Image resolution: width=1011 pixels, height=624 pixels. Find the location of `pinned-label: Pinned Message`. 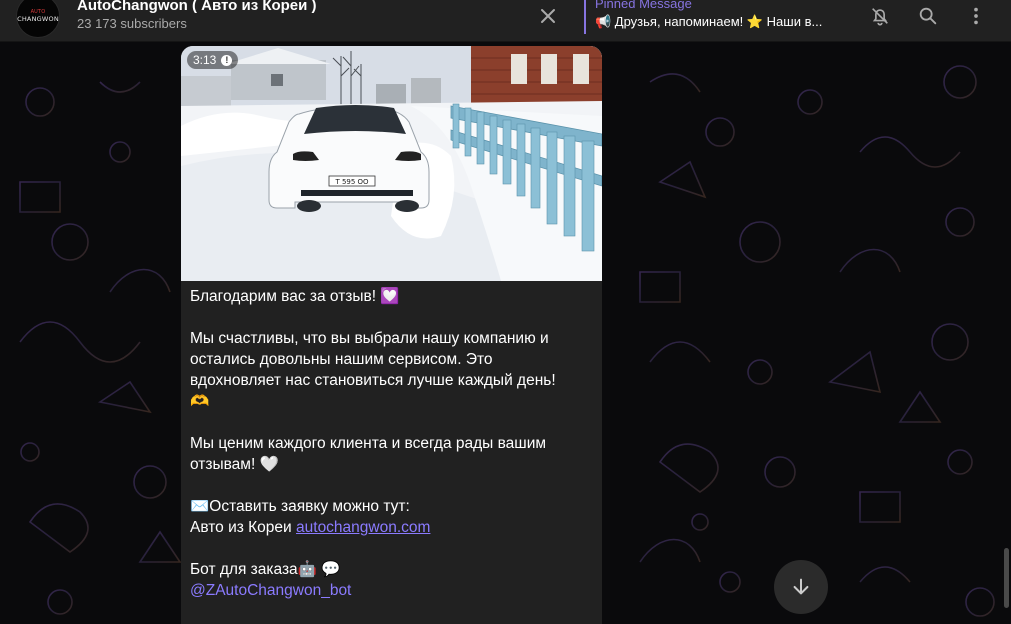

pinned-label: Pinned Message is located at coordinates (643, 5).